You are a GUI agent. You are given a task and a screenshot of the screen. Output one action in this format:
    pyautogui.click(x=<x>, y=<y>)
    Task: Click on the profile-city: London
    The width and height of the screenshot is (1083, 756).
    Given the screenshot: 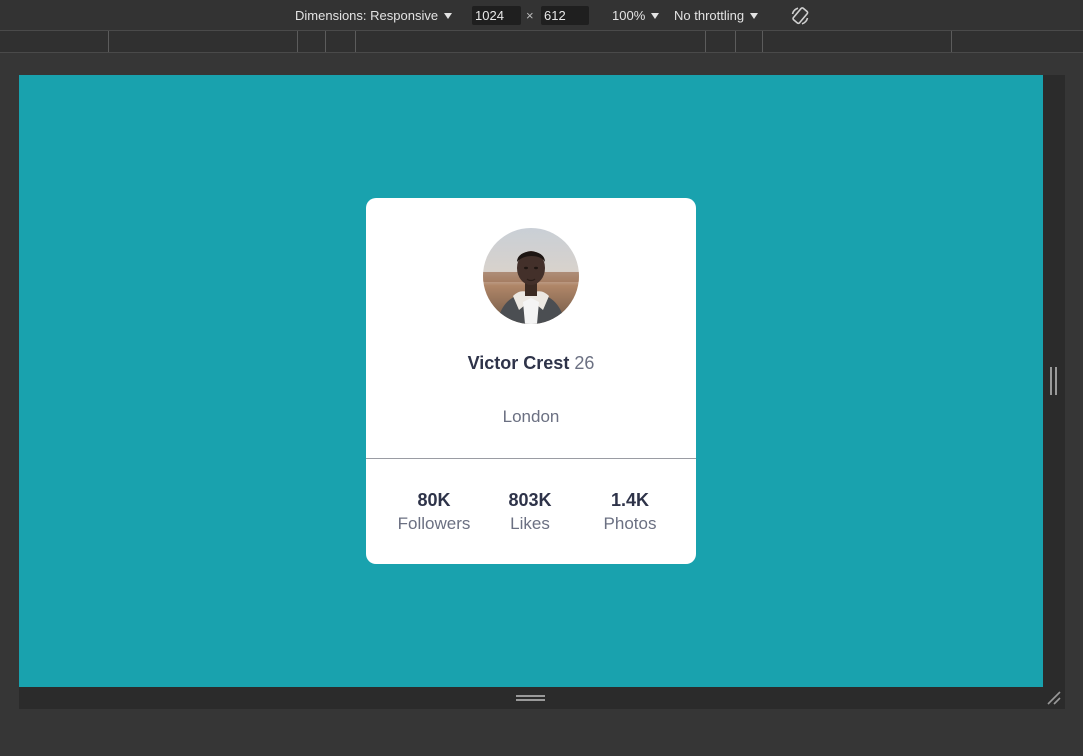 What is the action you would take?
    pyautogui.click(x=531, y=416)
    